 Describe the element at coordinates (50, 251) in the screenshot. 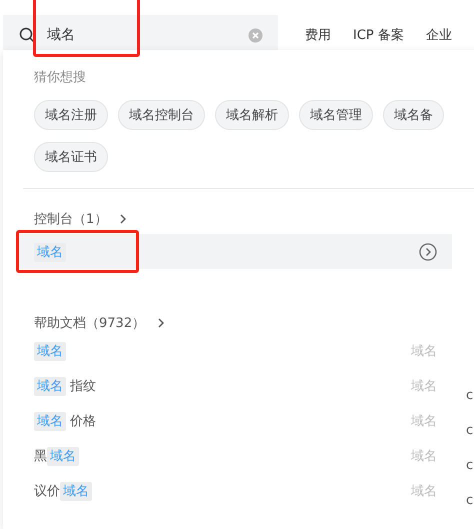

I see `result-text: 域名` at that location.